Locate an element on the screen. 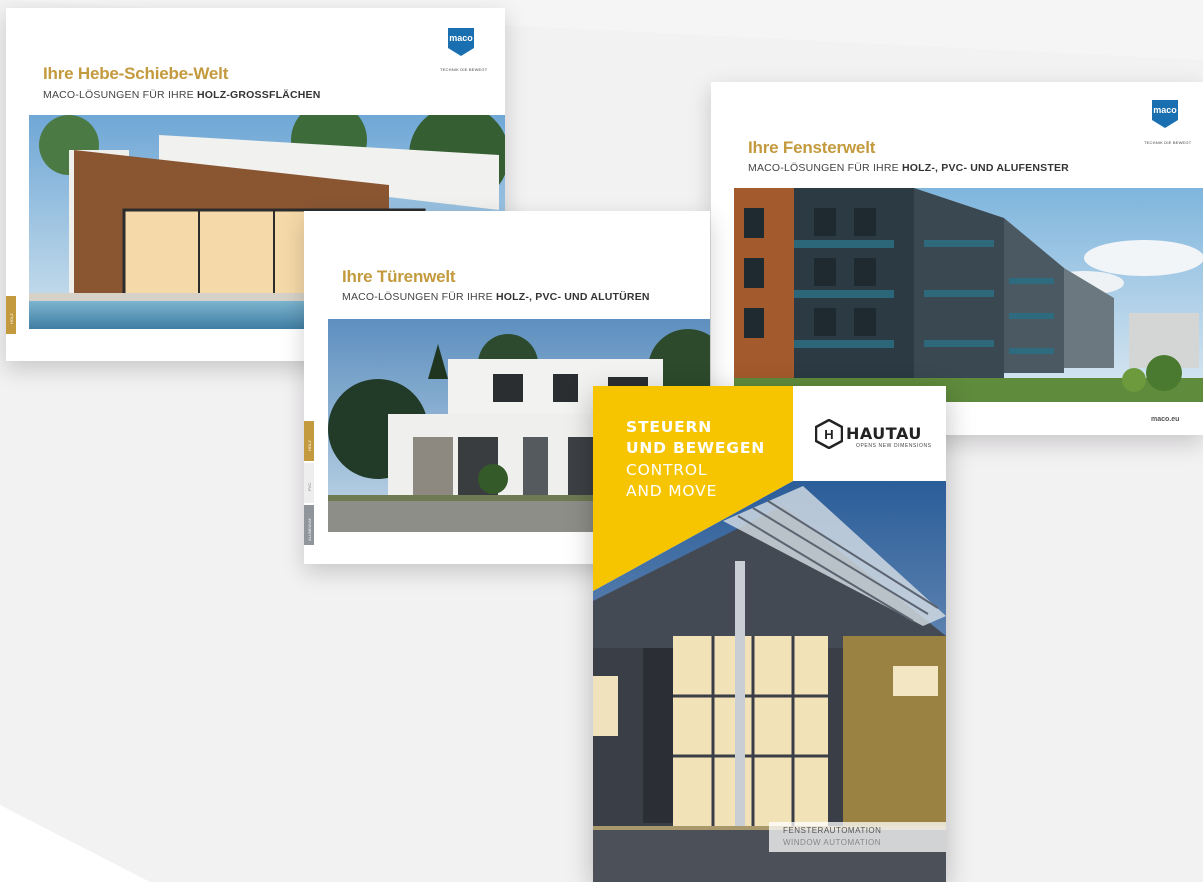  cover-photo-apartments is located at coordinates (968, 295).